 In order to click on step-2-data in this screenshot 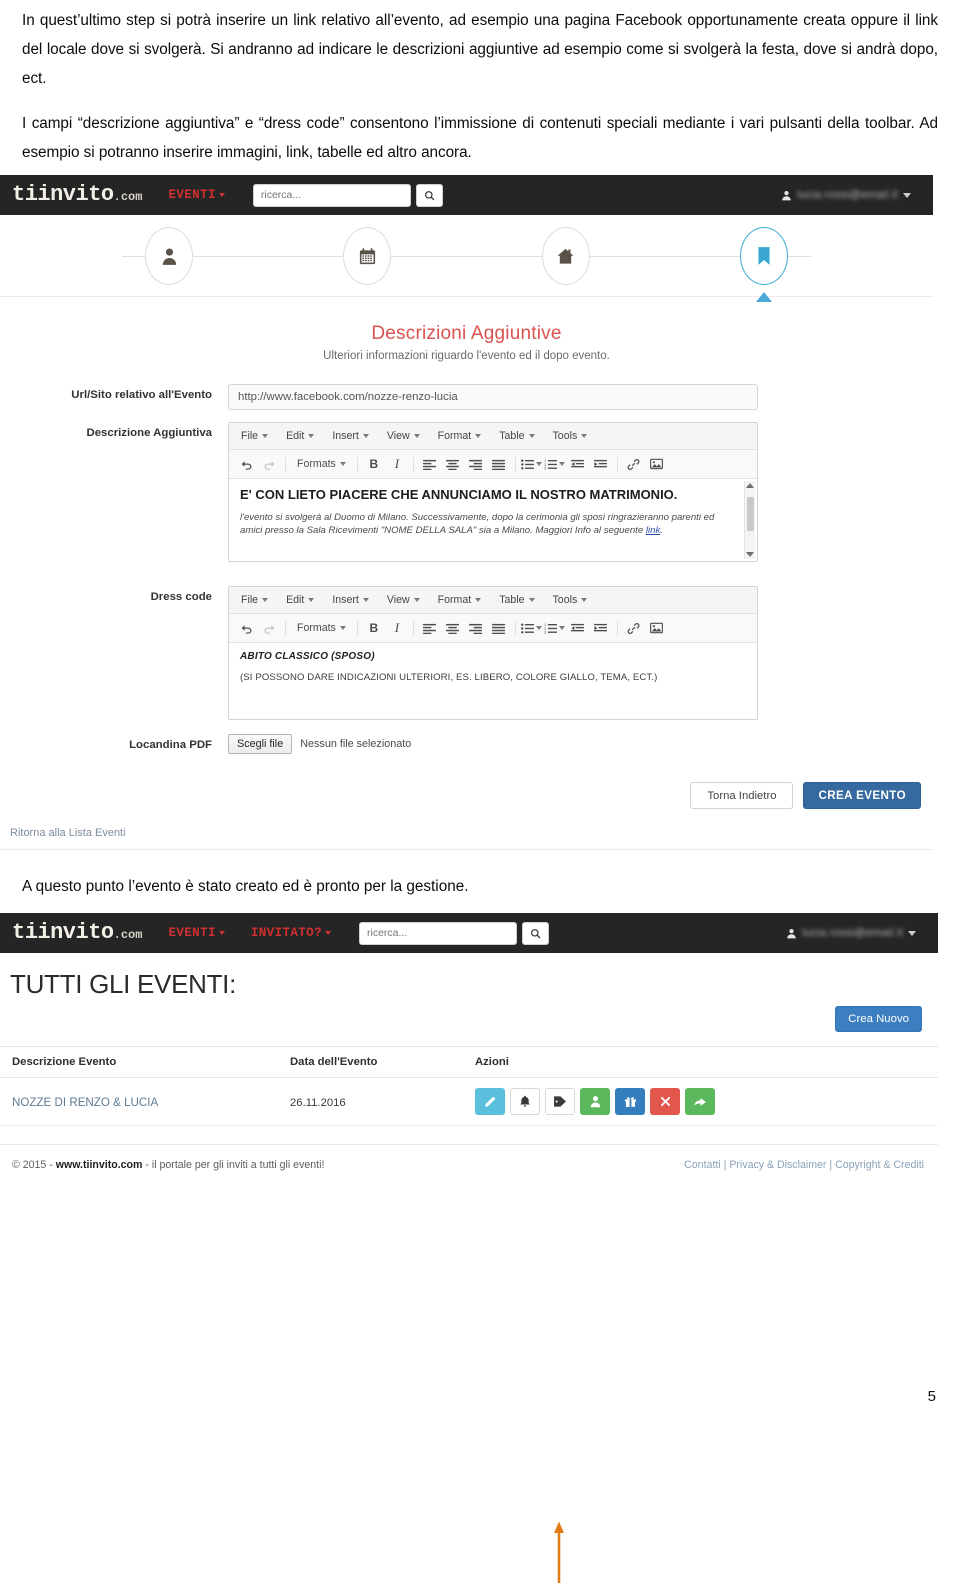, I will do `click(367, 256)`.